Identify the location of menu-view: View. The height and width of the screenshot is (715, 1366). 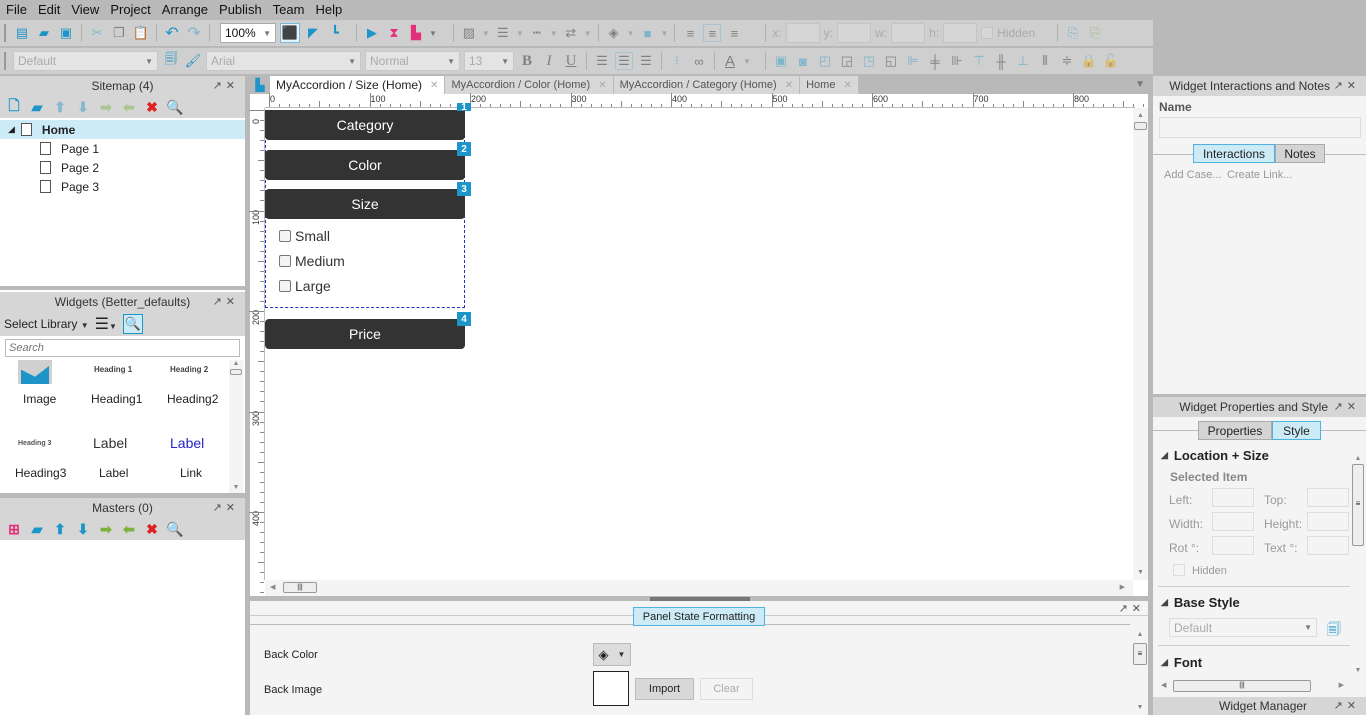
(85, 9).